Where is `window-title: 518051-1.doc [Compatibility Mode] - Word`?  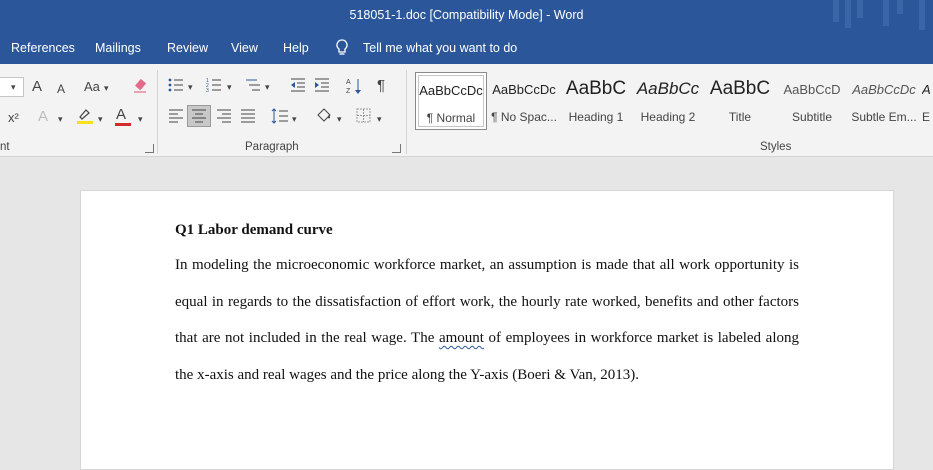 window-title: 518051-1.doc [Compatibility Mode] - Word is located at coordinates (466, 15).